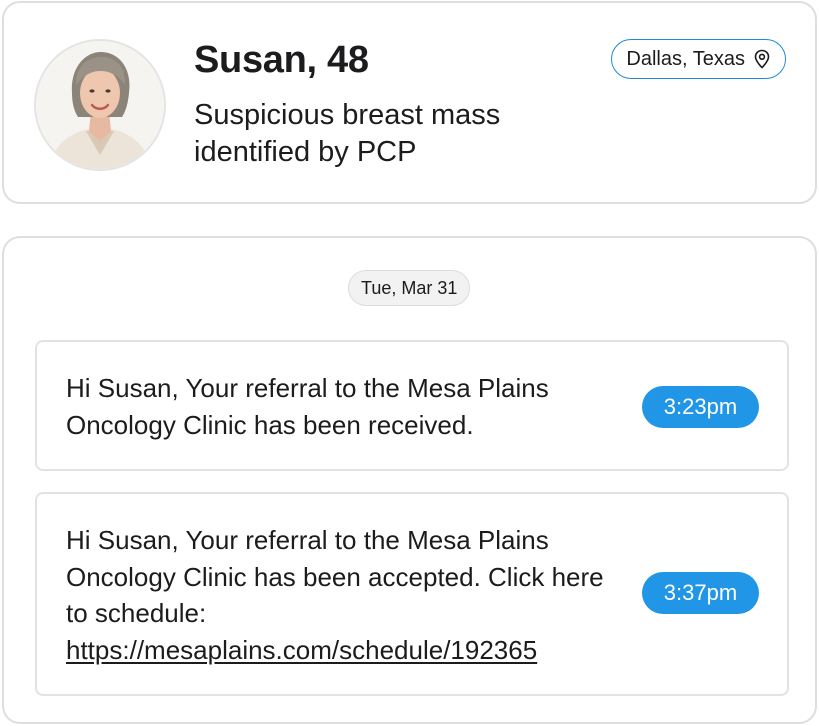 The width and height of the screenshot is (819, 726). What do you see at coordinates (281, 60) in the screenshot?
I see `patient-name-age: Susan, 48` at bounding box center [281, 60].